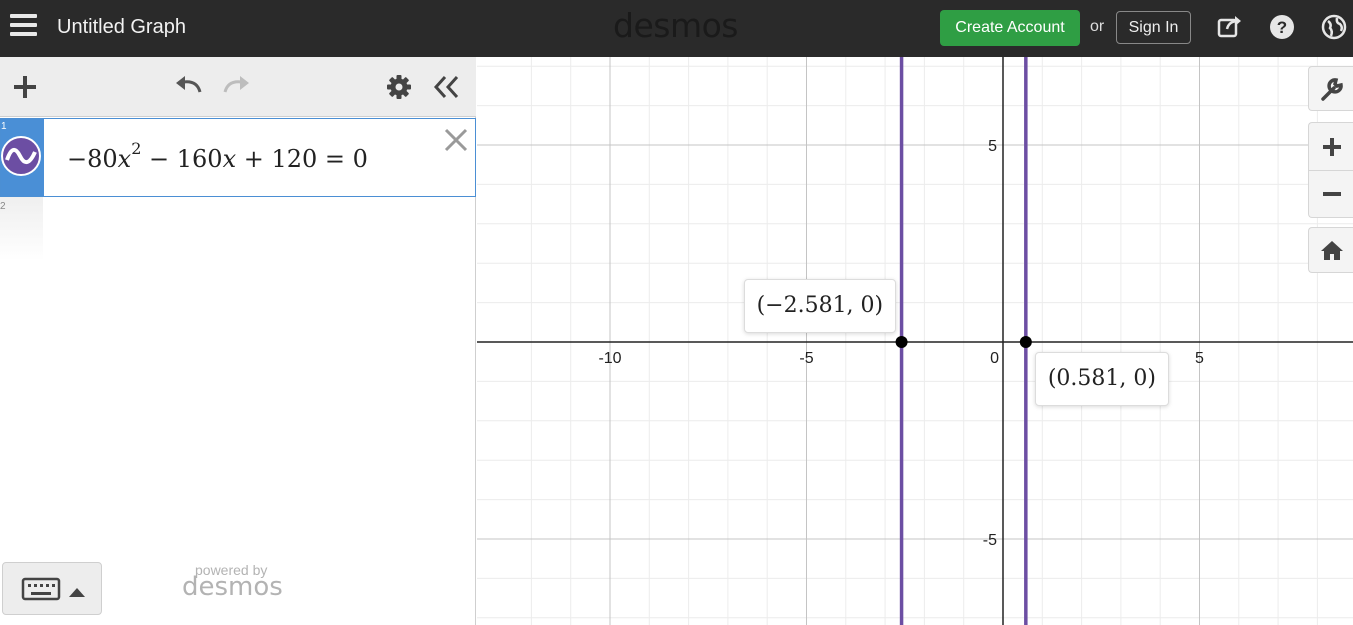  What do you see at coordinates (990, 540) in the screenshot?
I see `y-tick-label: -5` at bounding box center [990, 540].